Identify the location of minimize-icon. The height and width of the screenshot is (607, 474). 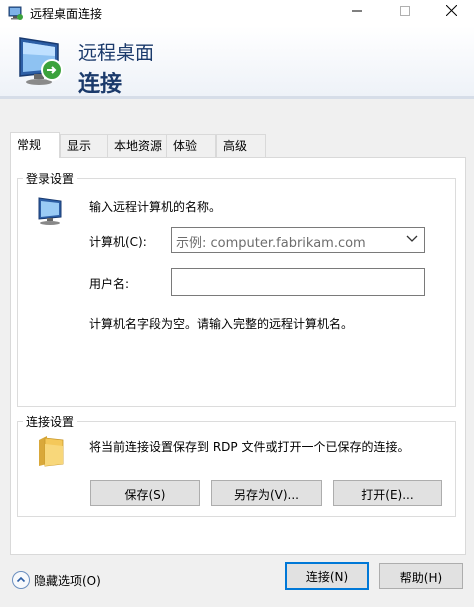
(357, 11).